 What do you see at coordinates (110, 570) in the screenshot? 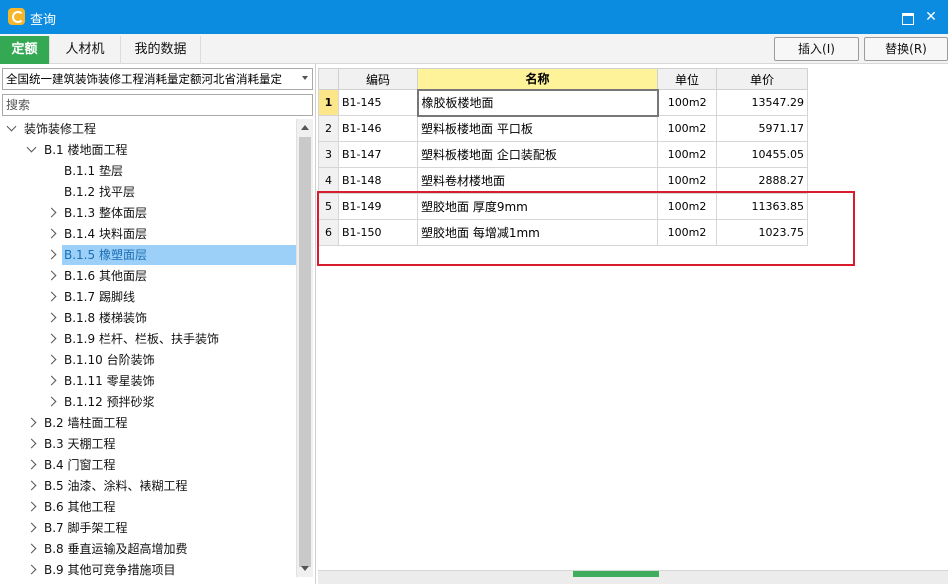
I see `tree-node-label: B.9 其他可竞争措施项目` at bounding box center [110, 570].